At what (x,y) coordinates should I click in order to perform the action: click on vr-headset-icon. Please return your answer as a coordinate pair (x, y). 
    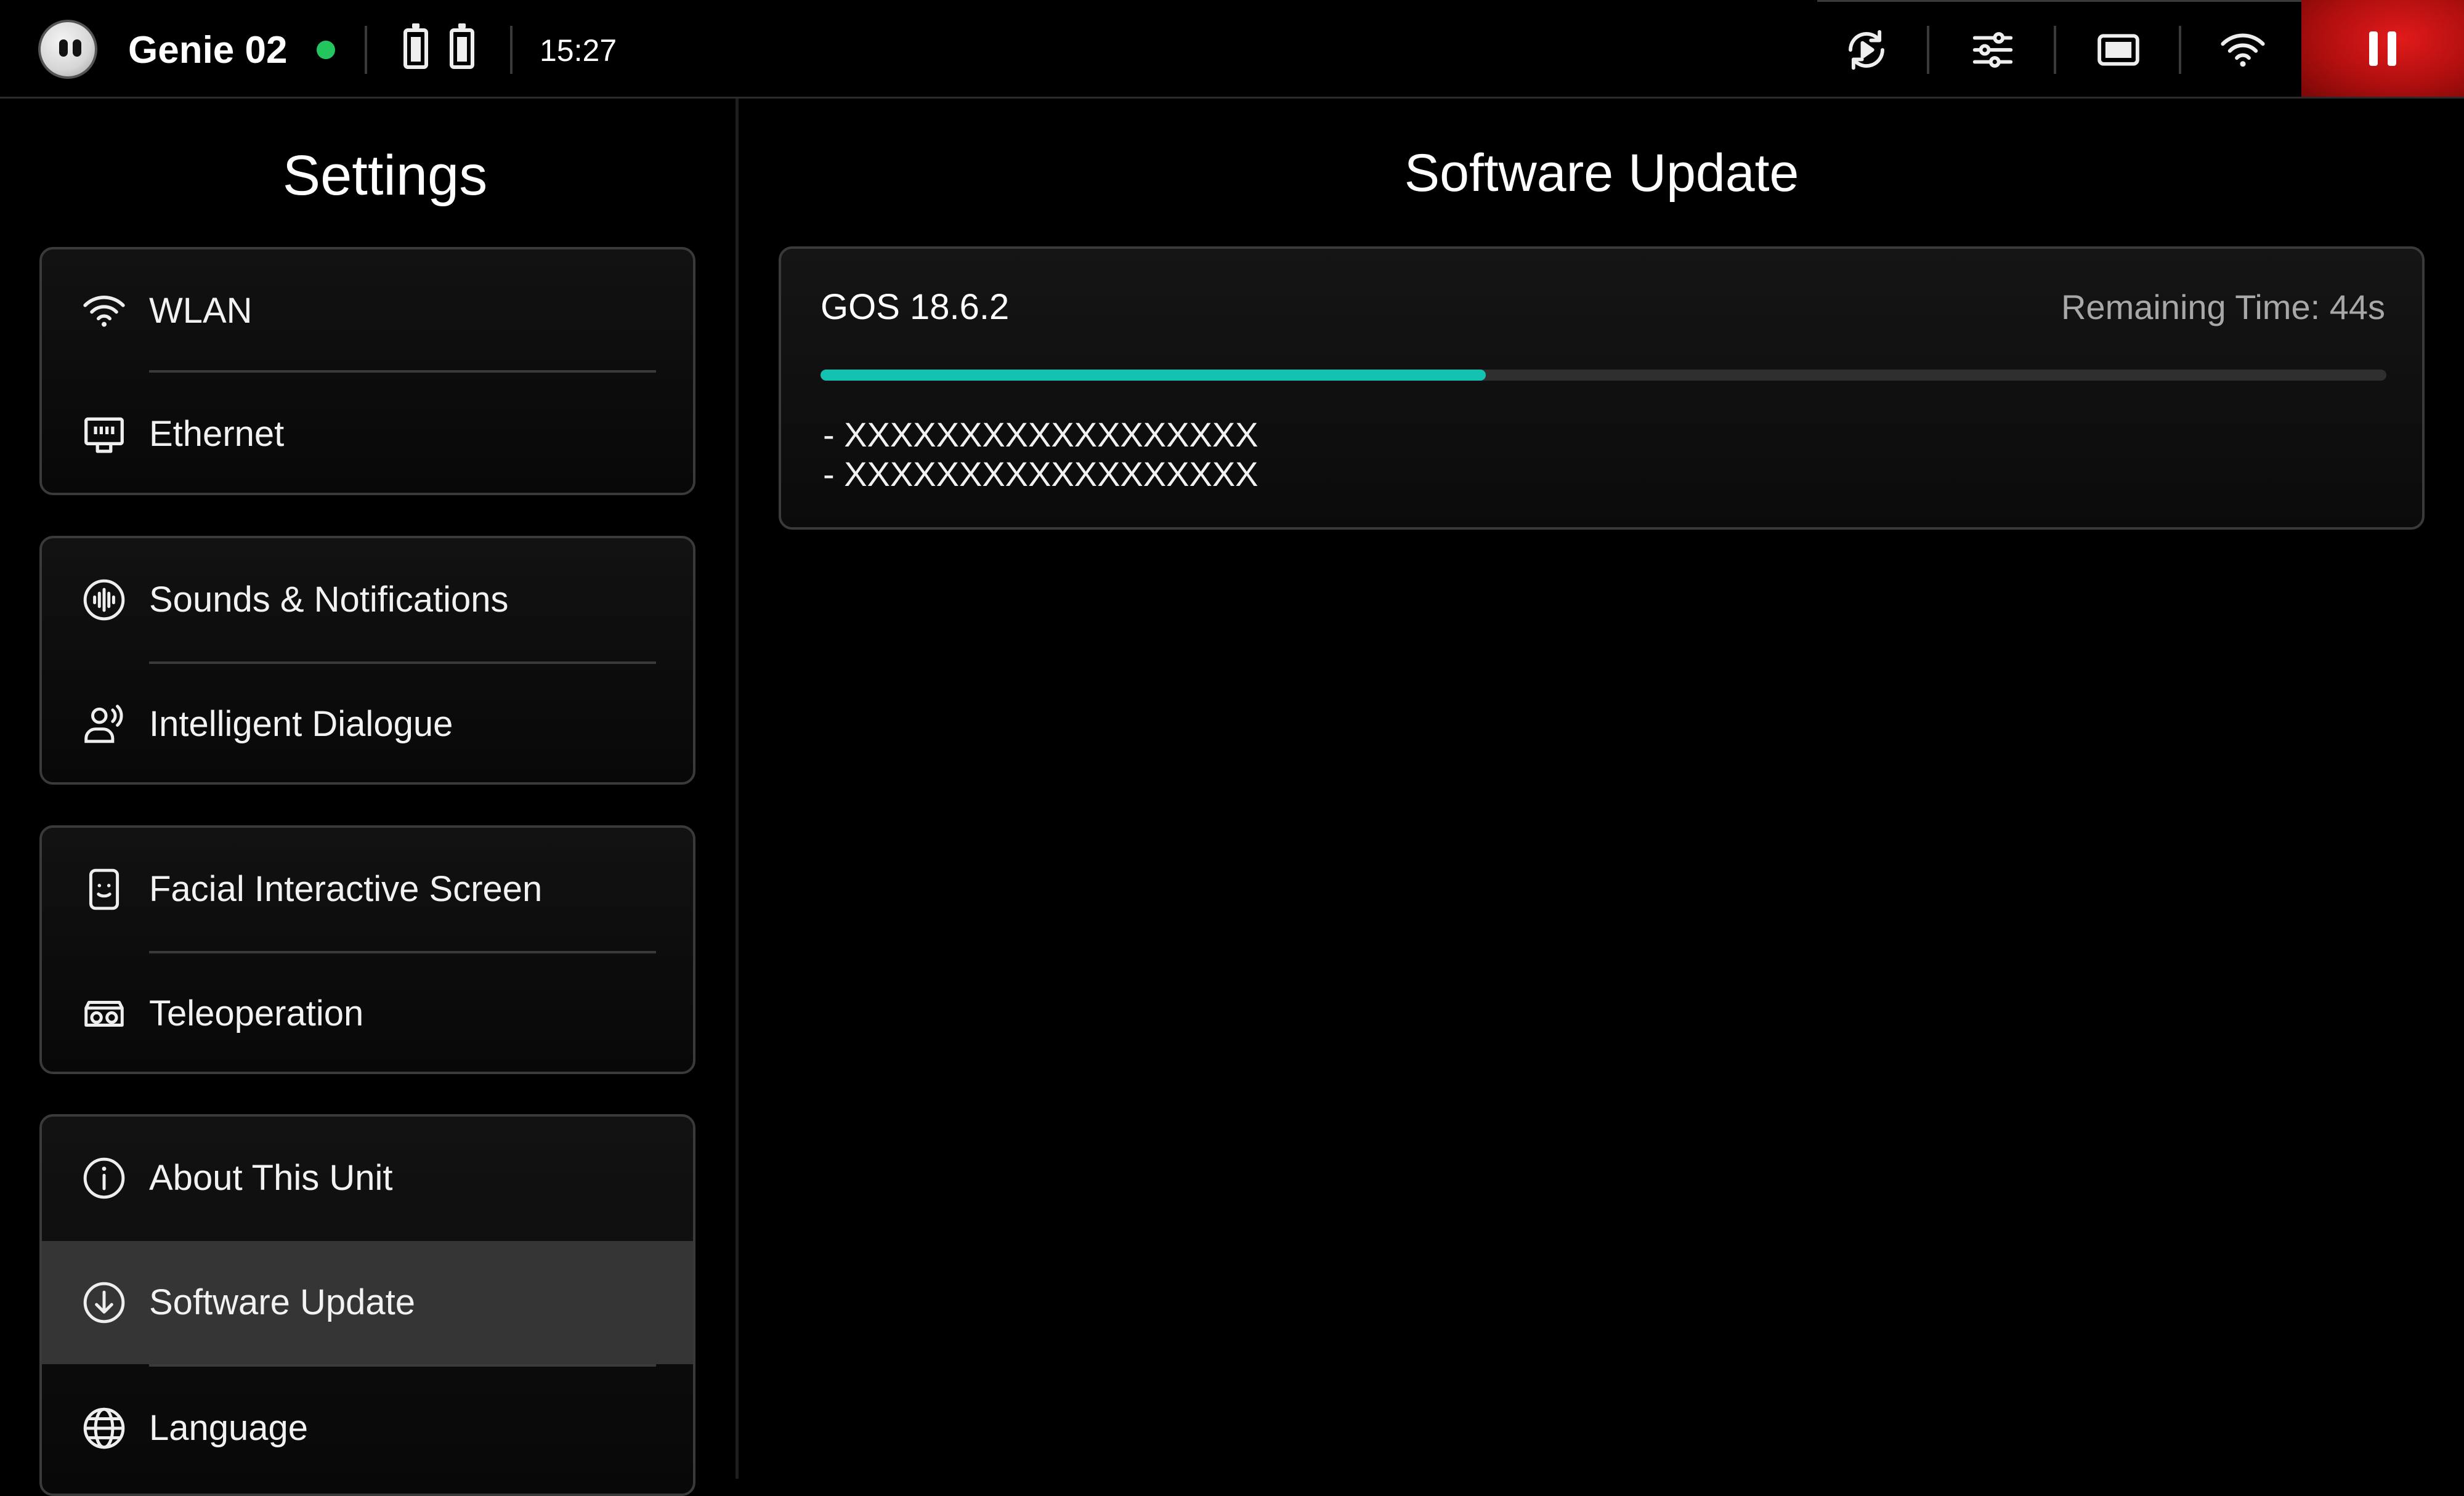
    Looking at the image, I should click on (104, 1014).